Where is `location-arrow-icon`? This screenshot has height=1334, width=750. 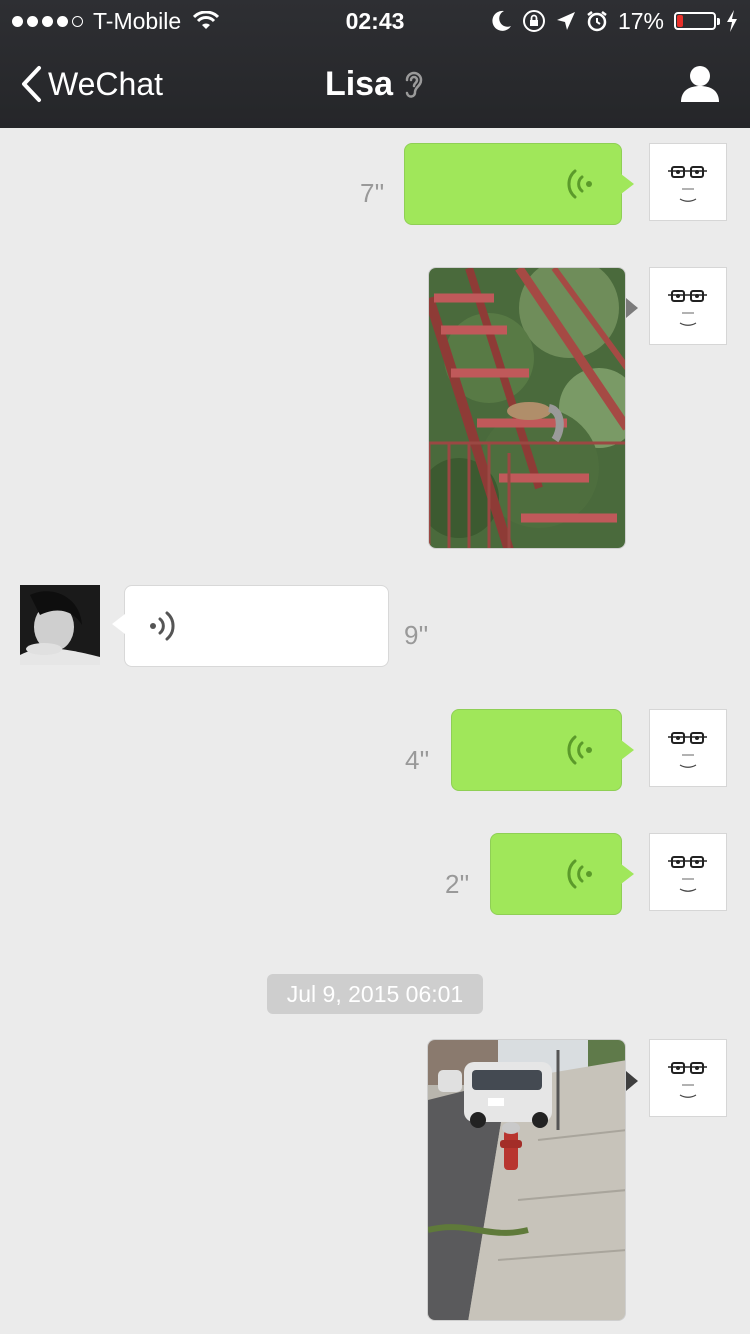 location-arrow-icon is located at coordinates (565, 21).